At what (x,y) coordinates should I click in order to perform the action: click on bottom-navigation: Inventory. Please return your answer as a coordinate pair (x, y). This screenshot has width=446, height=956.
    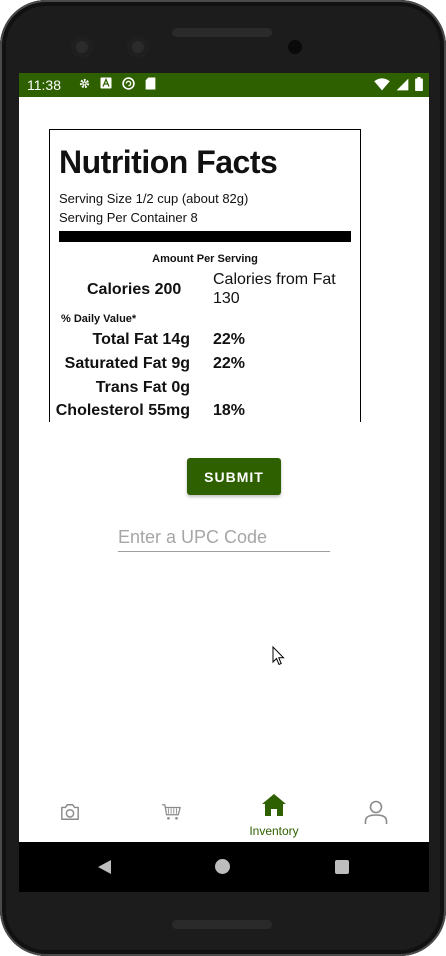
    Looking at the image, I should click on (224, 815).